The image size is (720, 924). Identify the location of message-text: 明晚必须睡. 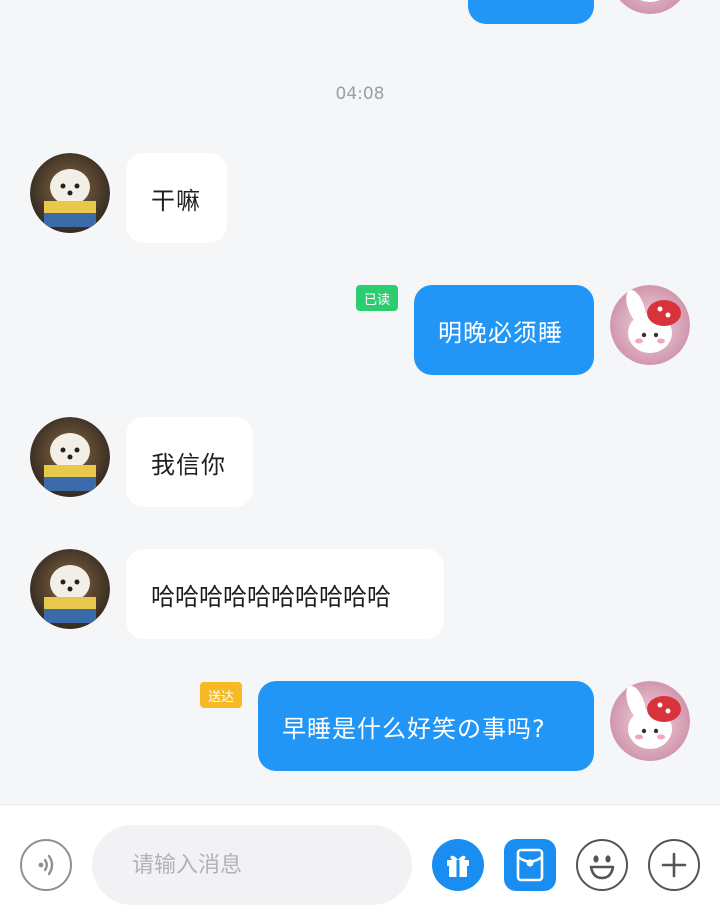
(500, 332).